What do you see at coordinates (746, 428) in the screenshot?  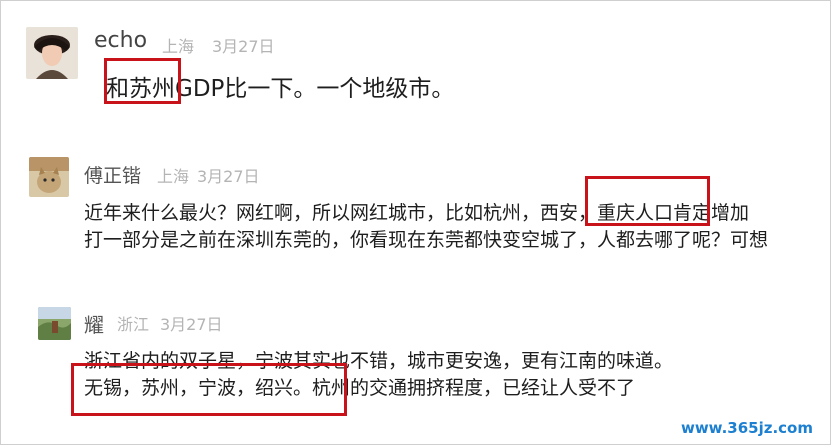 I see `watermark: www.365jz.com` at bounding box center [746, 428].